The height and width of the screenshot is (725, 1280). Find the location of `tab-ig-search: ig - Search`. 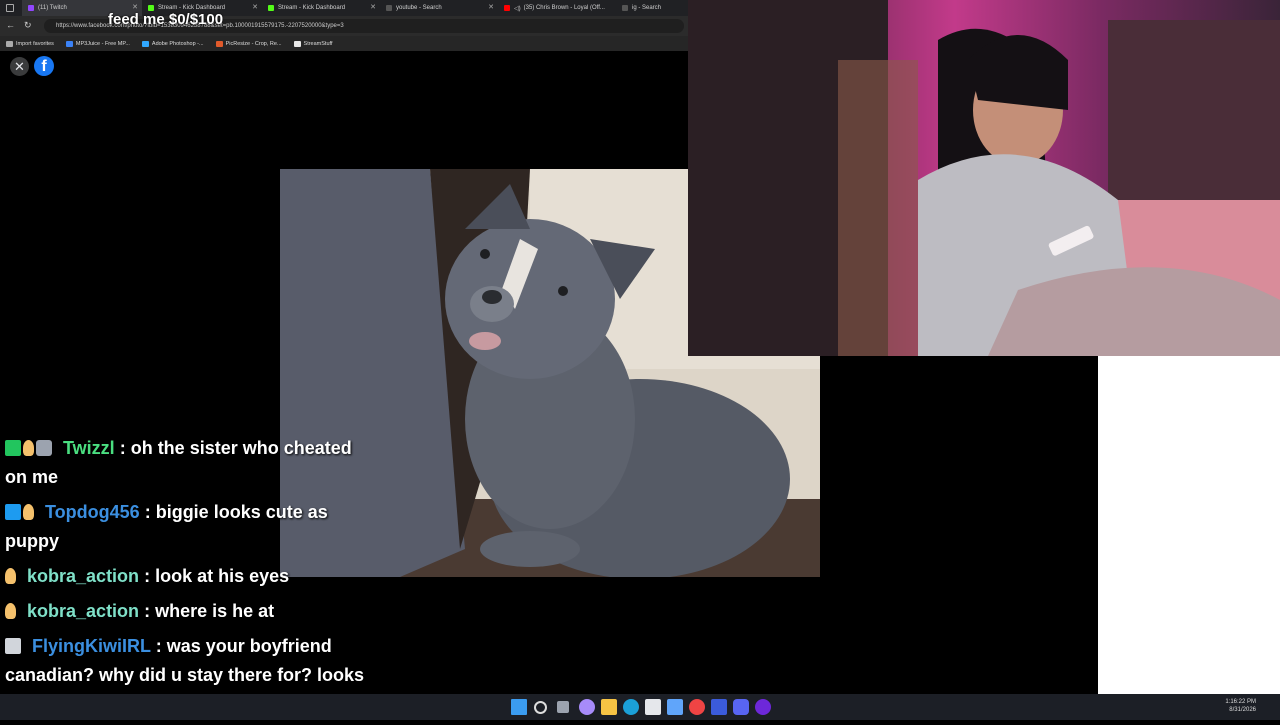

tab-ig-search: ig - Search is located at coordinates (652, 8).